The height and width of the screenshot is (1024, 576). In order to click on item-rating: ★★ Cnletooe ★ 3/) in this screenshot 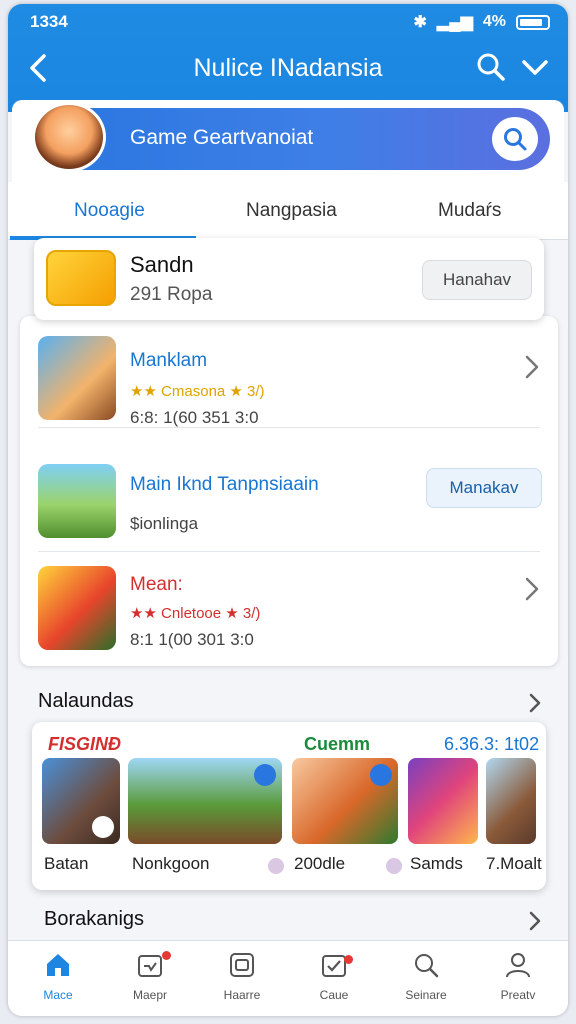, I will do `click(195, 613)`.